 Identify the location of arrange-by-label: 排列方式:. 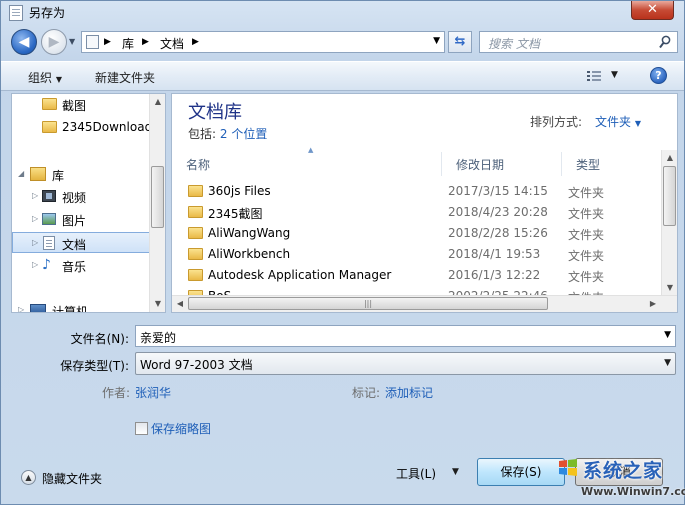
(556, 122).